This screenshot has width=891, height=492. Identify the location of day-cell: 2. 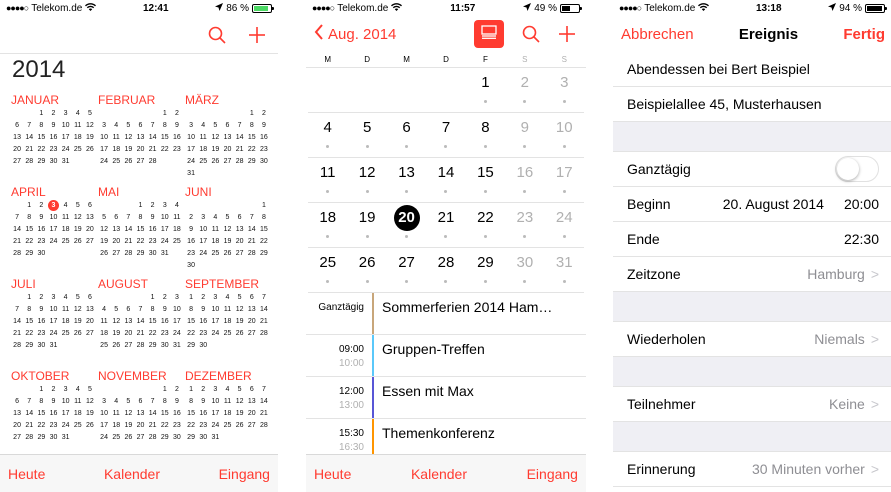
(203, 298).